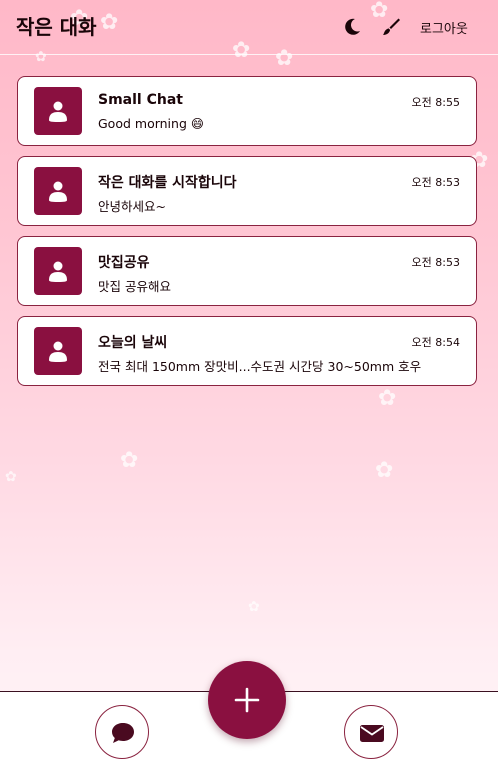 The image size is (498, 769). Describe the element at coordinates (167, 183) in the screenshot. I see `chat-room-name: 작은 대화를 시작합니다` at that location.